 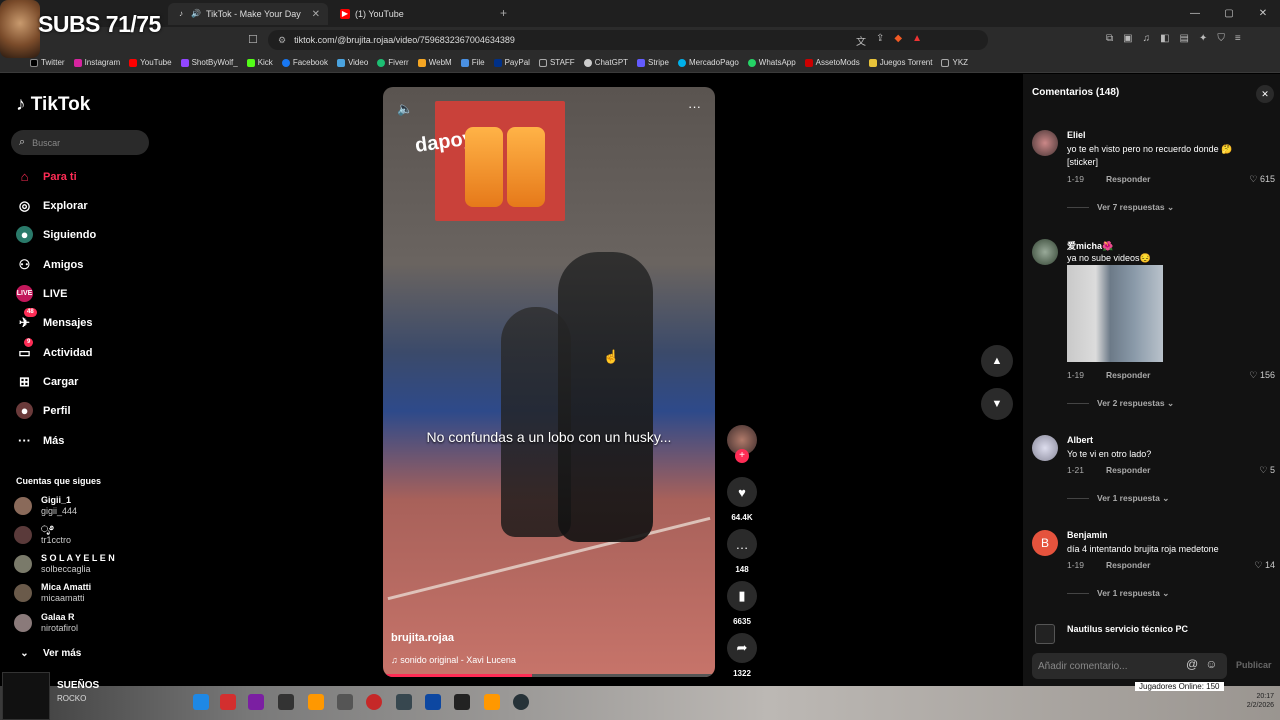 I want to click on screenshot-icon: ▣, so click(x=1127, y=38).